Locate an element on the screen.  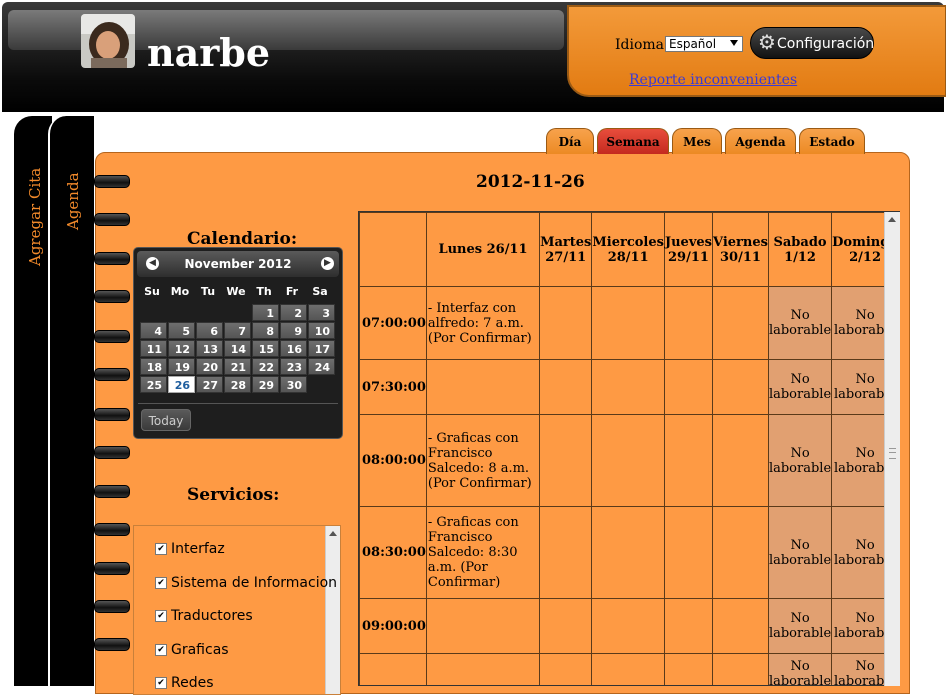
calendar-day: 30 is located at coordinates (293, 384).